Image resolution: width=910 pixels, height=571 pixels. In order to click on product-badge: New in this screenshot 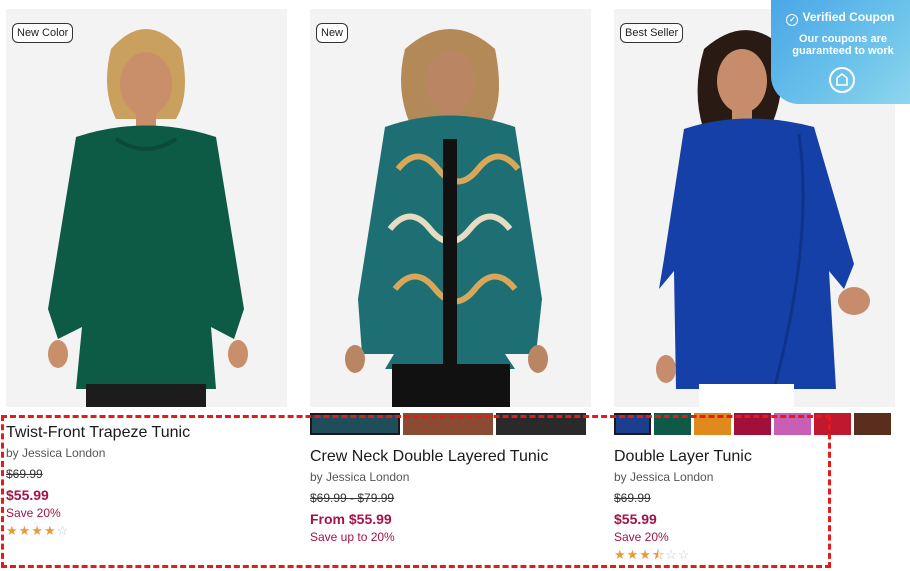, I will do `click(332, 33)`.